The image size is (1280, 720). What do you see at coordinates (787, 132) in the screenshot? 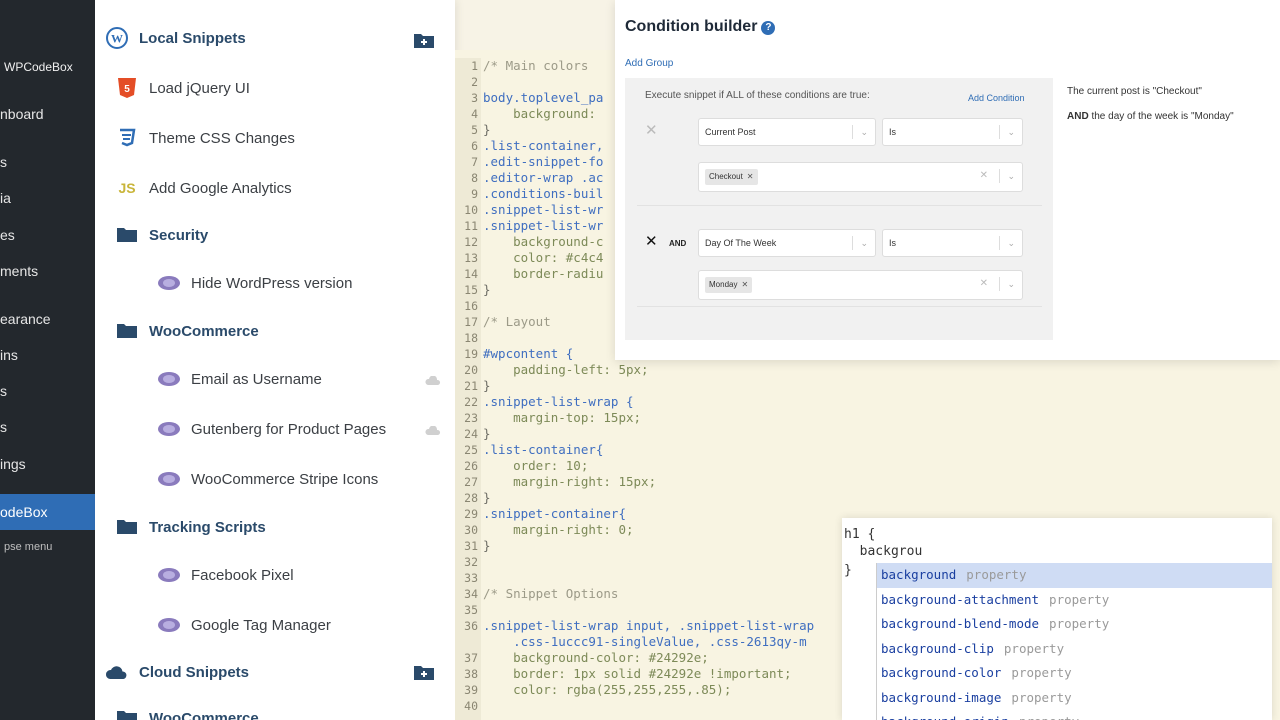
I see `condition-field-select: Current Post ⌄` at bounding box center [787, 132].